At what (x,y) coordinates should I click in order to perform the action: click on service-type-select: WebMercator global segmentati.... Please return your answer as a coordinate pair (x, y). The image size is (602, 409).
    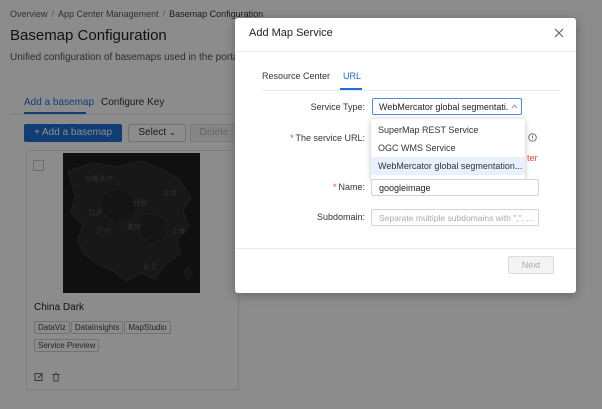
    Looking at the image, I should click on (447, 106).